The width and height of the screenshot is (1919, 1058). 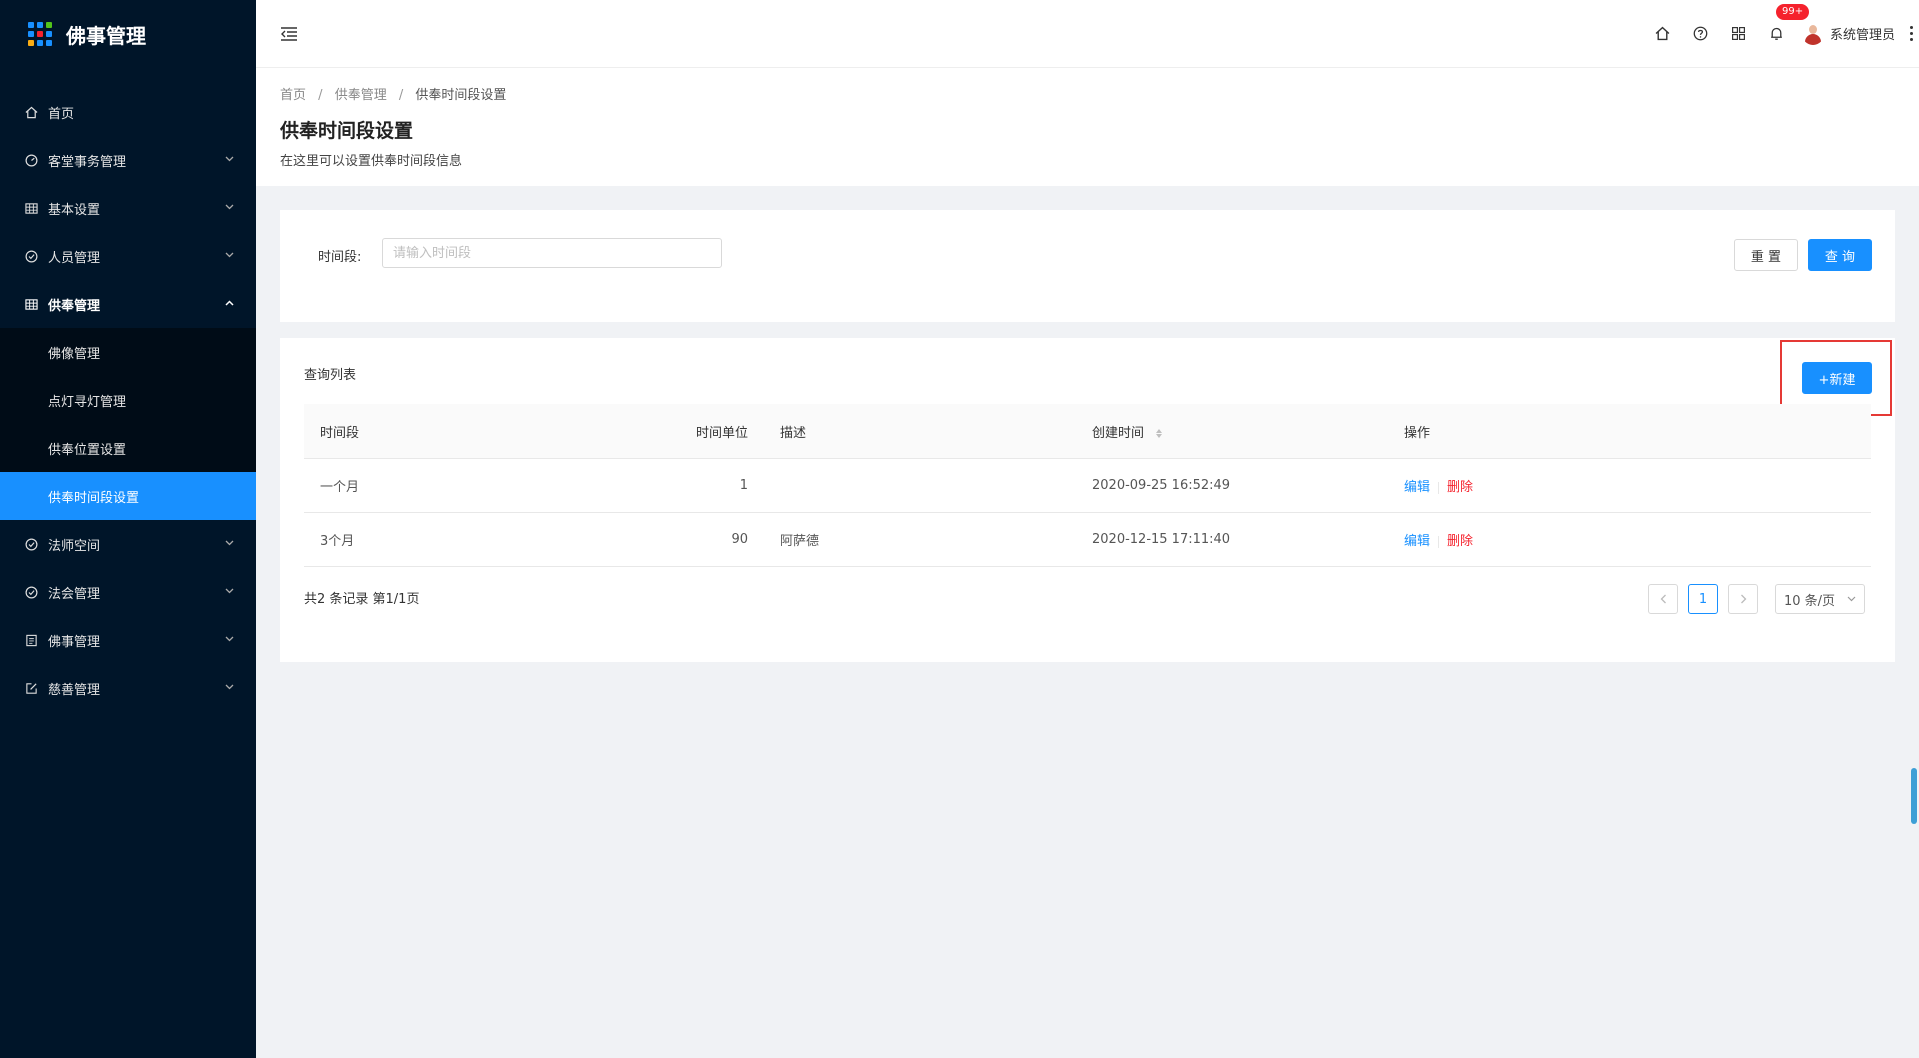 I want to click on table-row: 一个月 1 2020-09-25 16:52:49 编辑 删除, so click(x=1087, y=485).